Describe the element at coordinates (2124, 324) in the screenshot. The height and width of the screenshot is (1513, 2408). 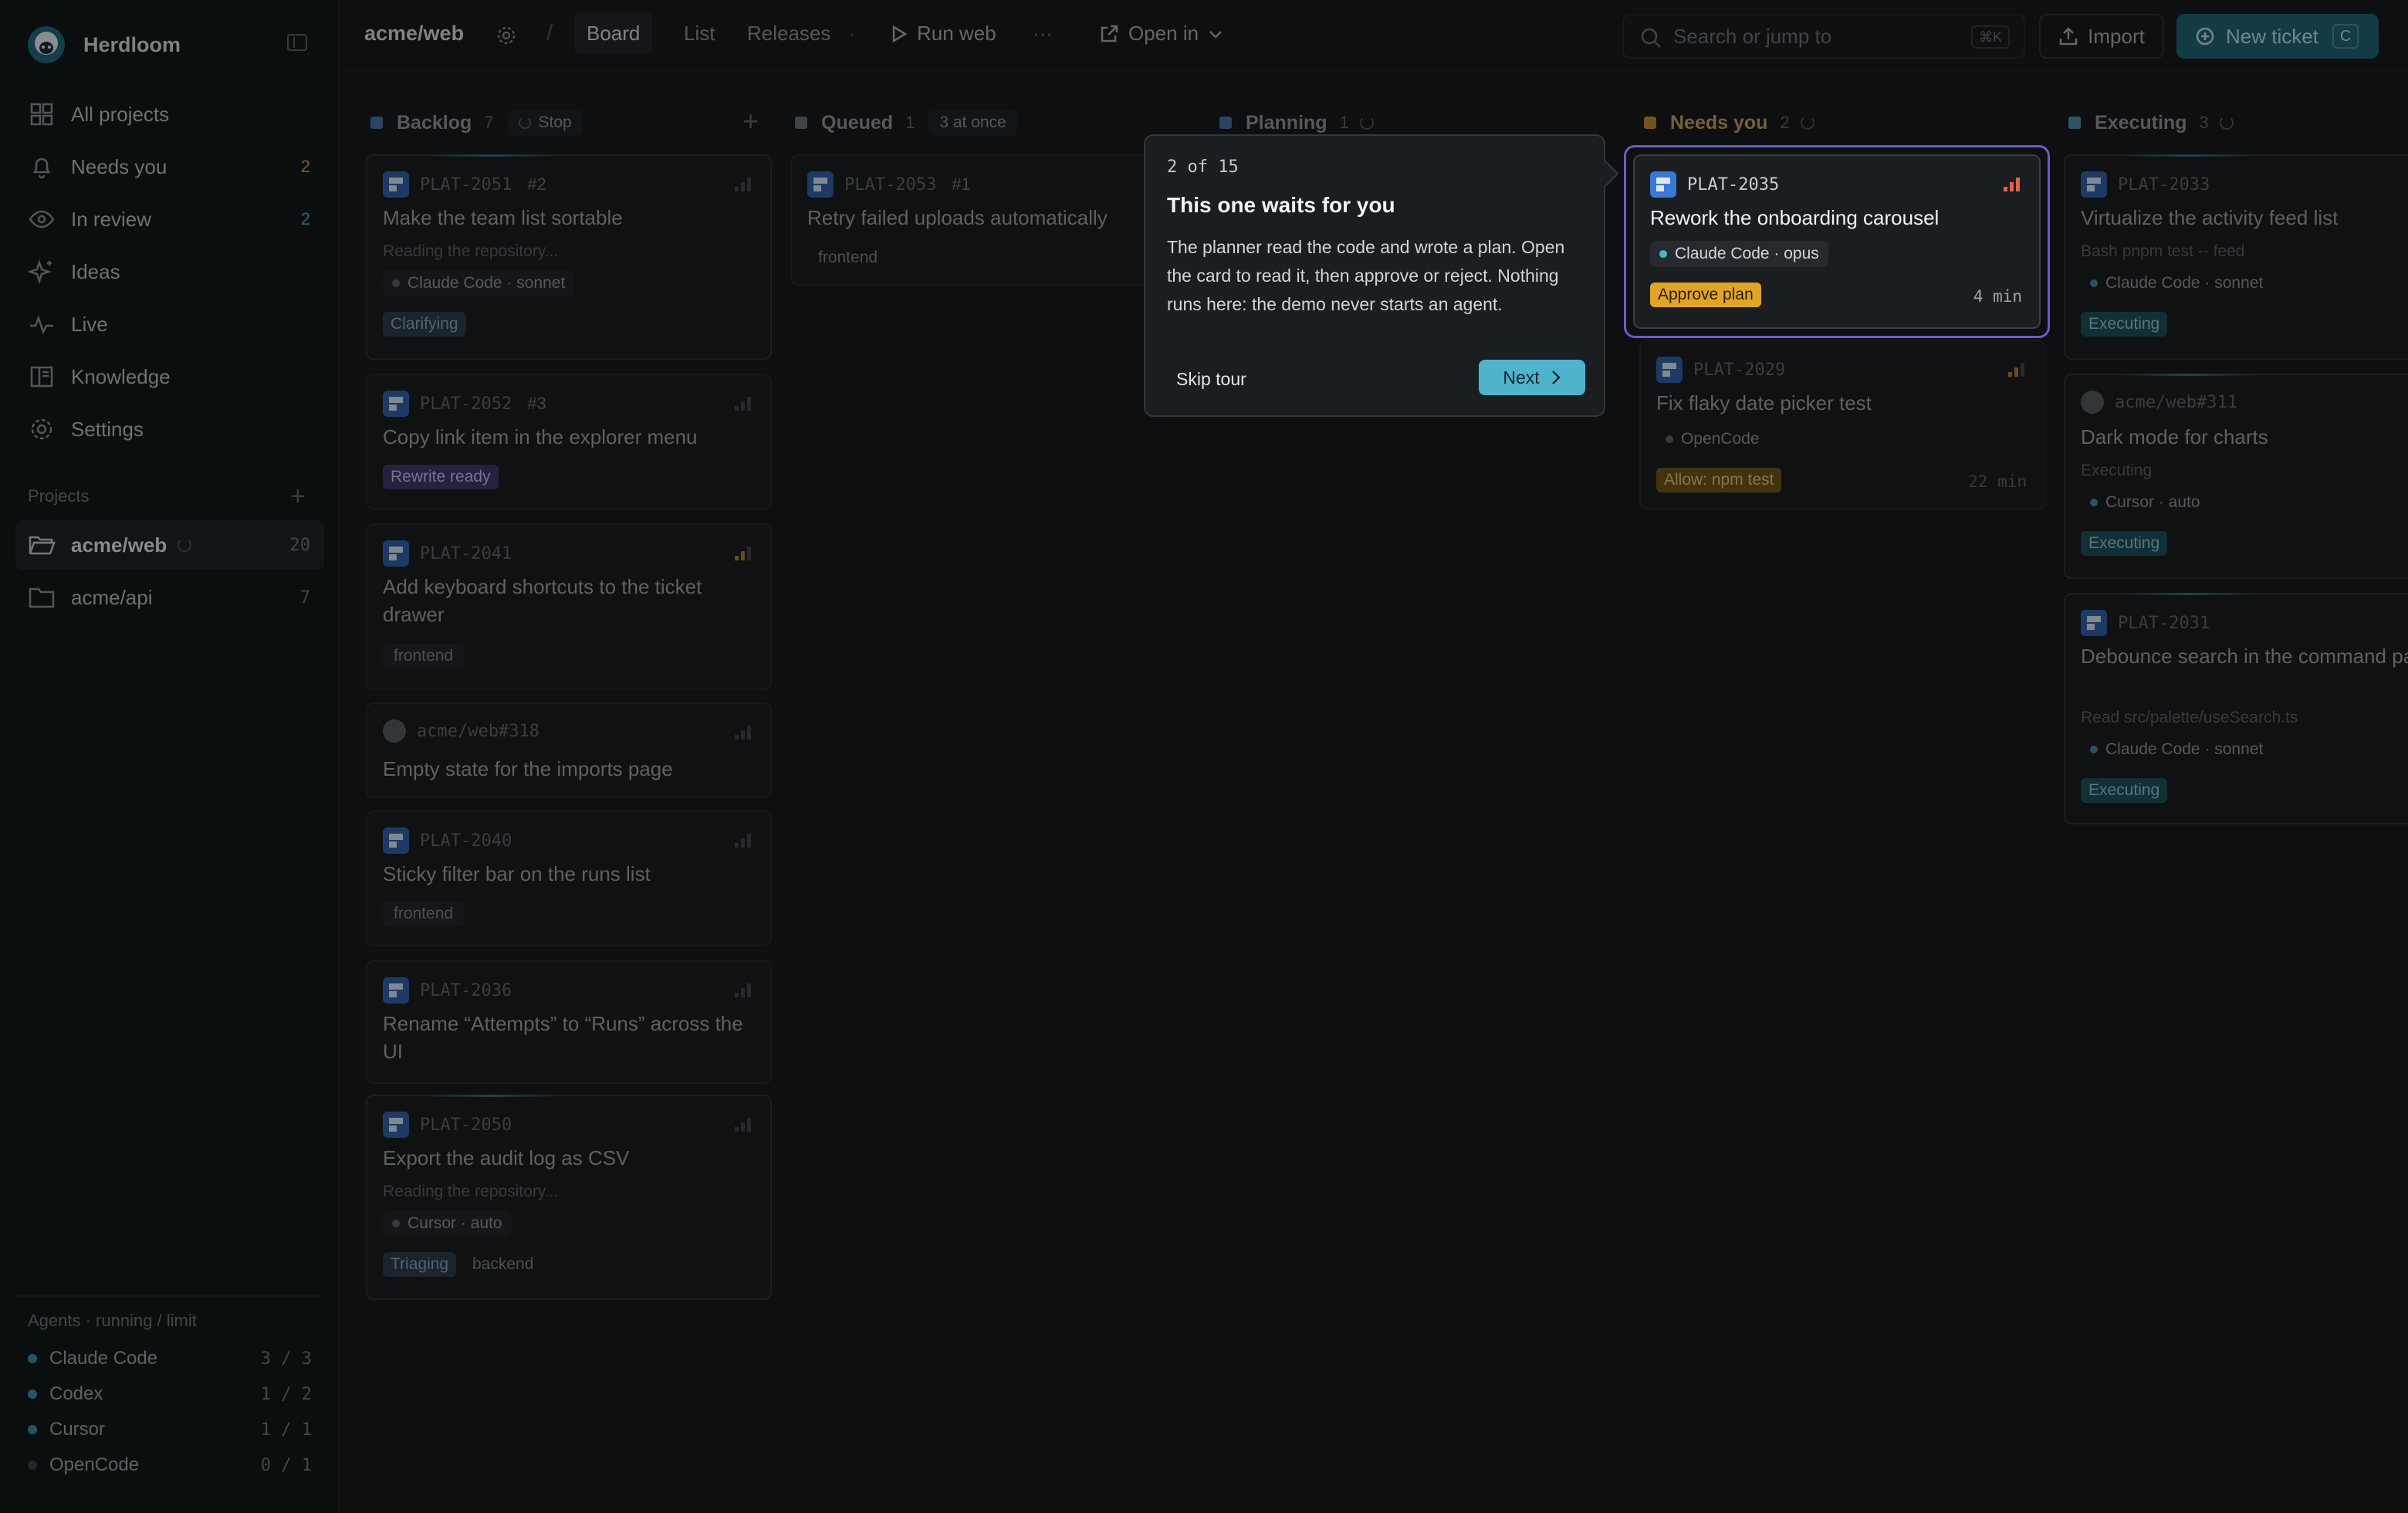
I see `status-badge: Executing` at that location.